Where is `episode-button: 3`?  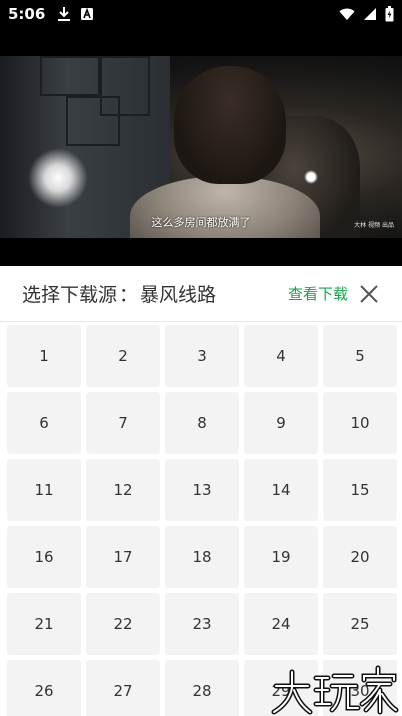 episode-button: 3 is located at coordinates (202, 356).